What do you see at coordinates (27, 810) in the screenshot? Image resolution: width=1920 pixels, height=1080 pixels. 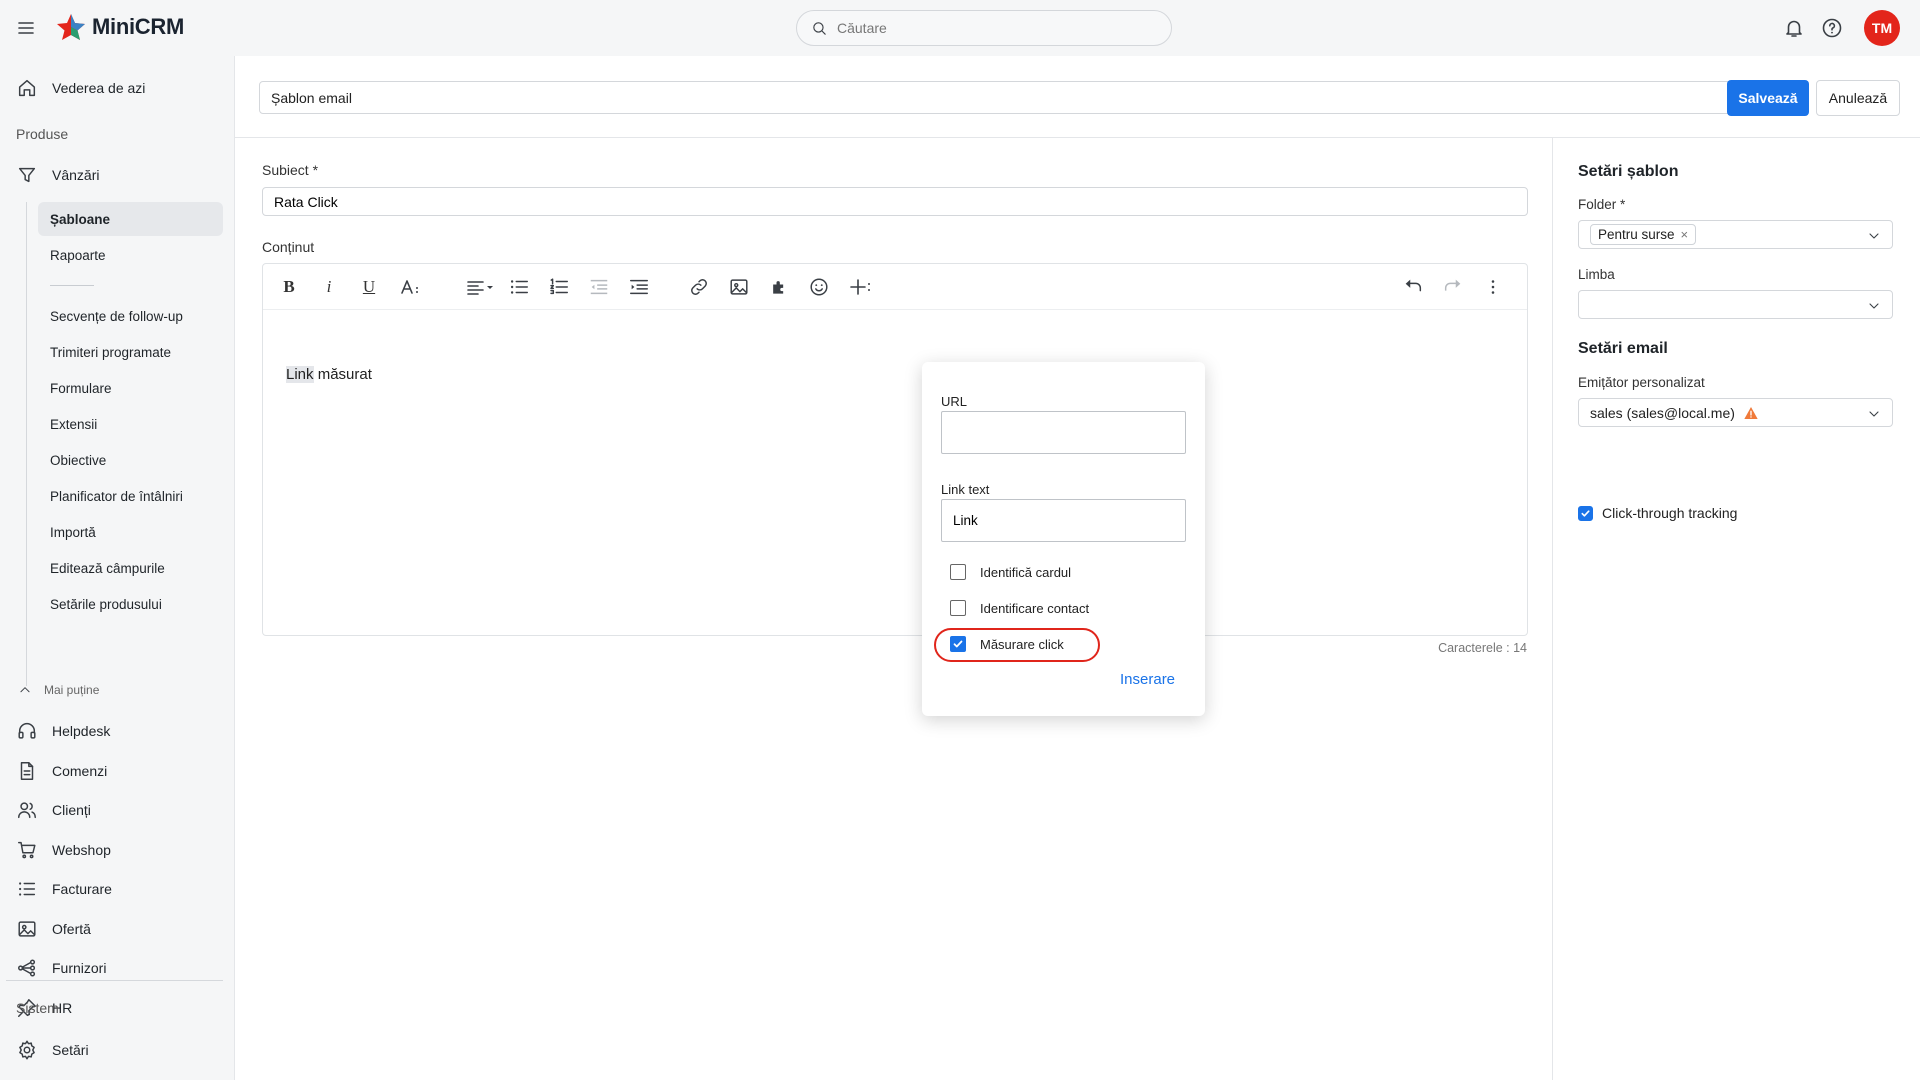 I see `users-icon` at bounding box center [27, 810].